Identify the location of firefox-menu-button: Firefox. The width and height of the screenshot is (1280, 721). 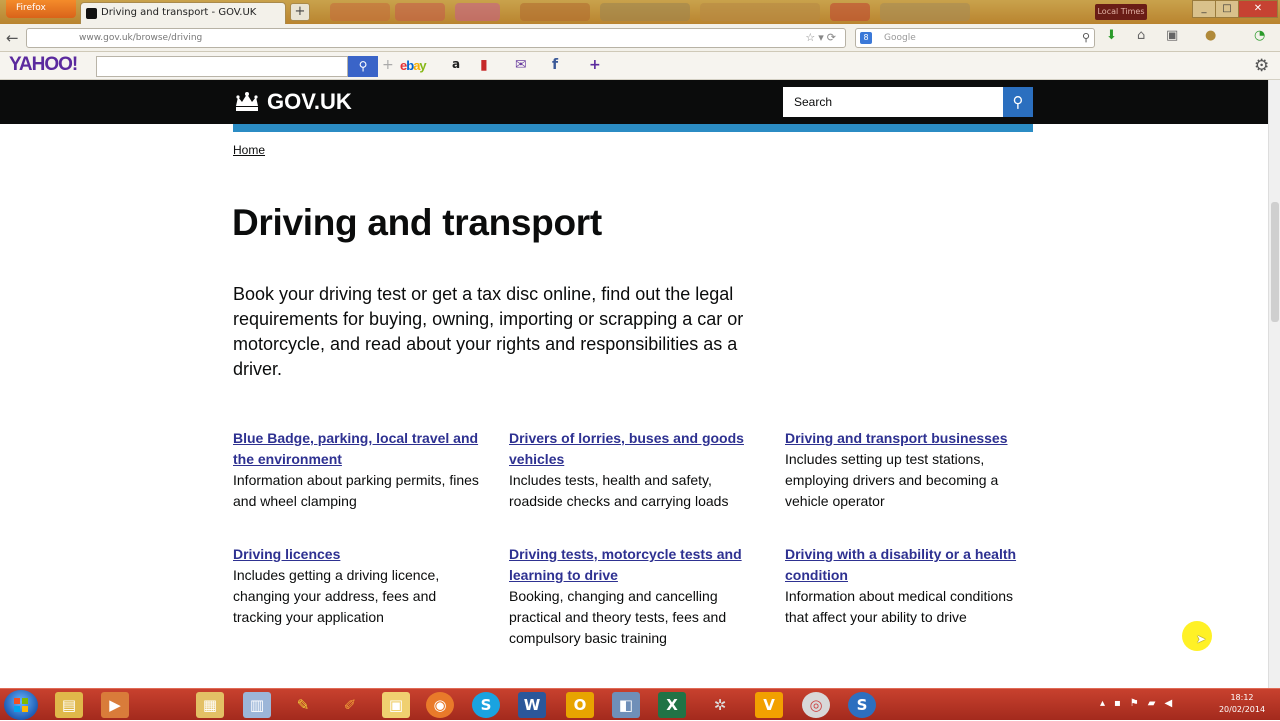
(41, 9).